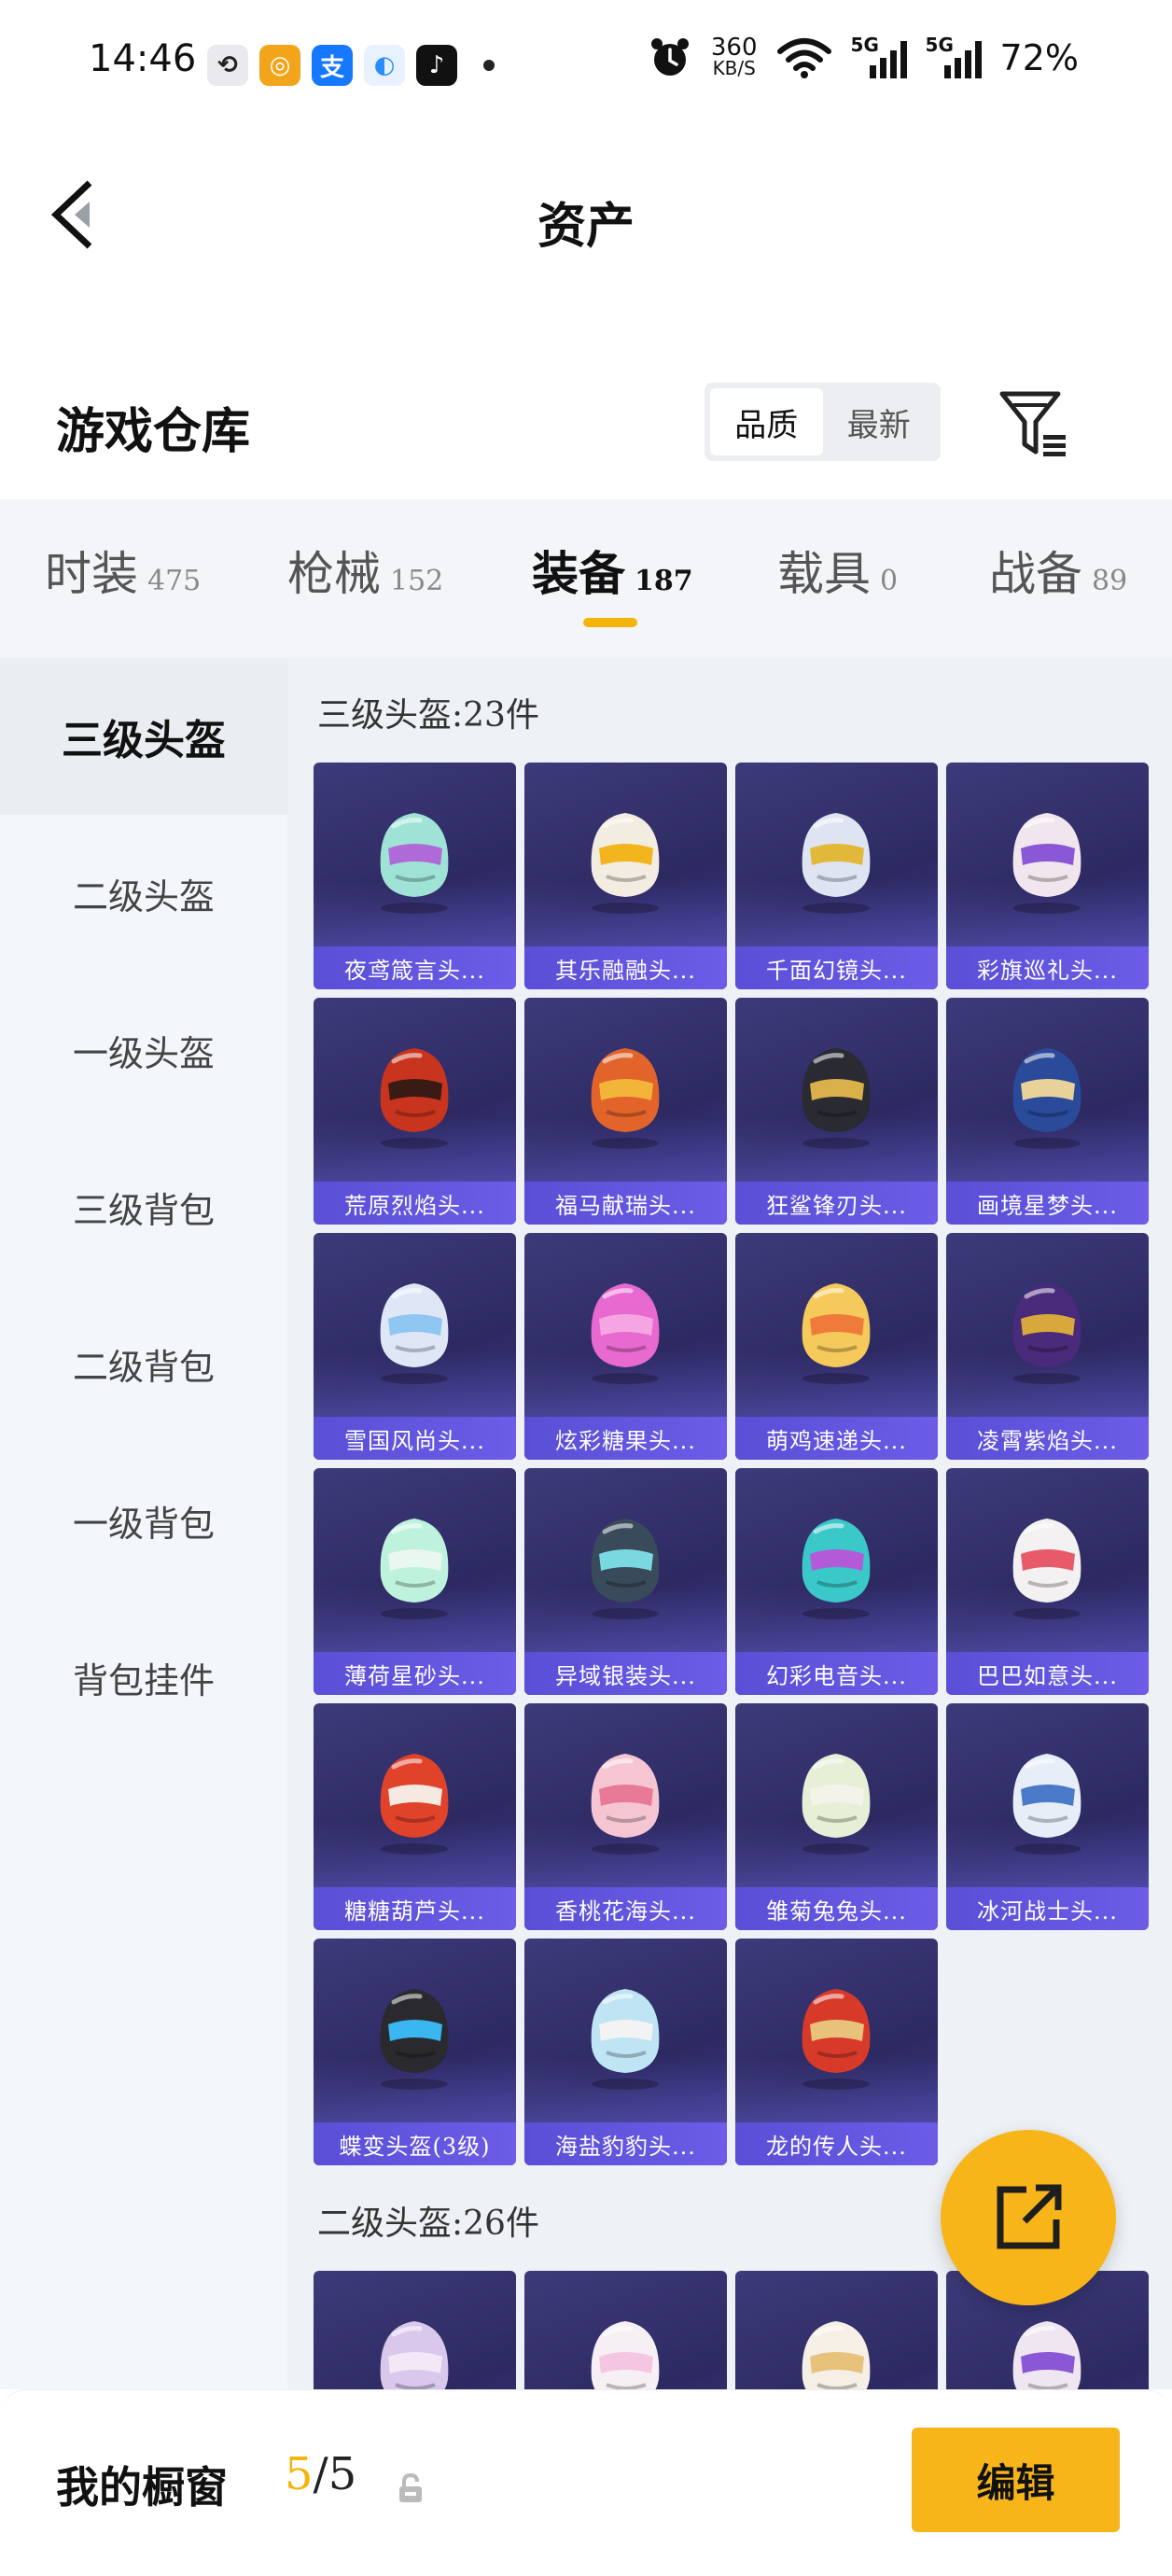 Image resolution: width=1172 pixels, height=2576 pixels. Describe the element at coordinates (143, 1206) in the screenshot. I see `sidebar-item-level3-backpack: 三级背包` at that location.